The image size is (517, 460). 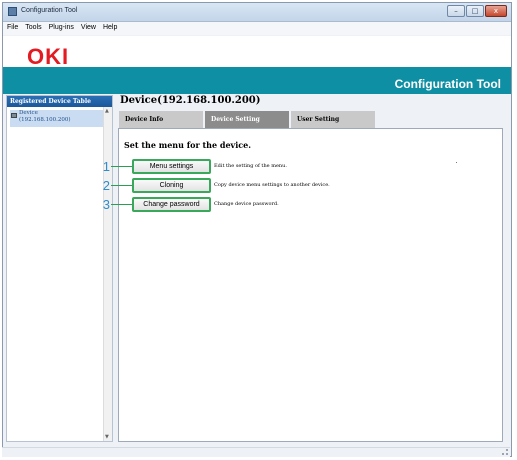 I want to click on title-bar: Configuration Tool – □ x, so click(x=257, y=12).